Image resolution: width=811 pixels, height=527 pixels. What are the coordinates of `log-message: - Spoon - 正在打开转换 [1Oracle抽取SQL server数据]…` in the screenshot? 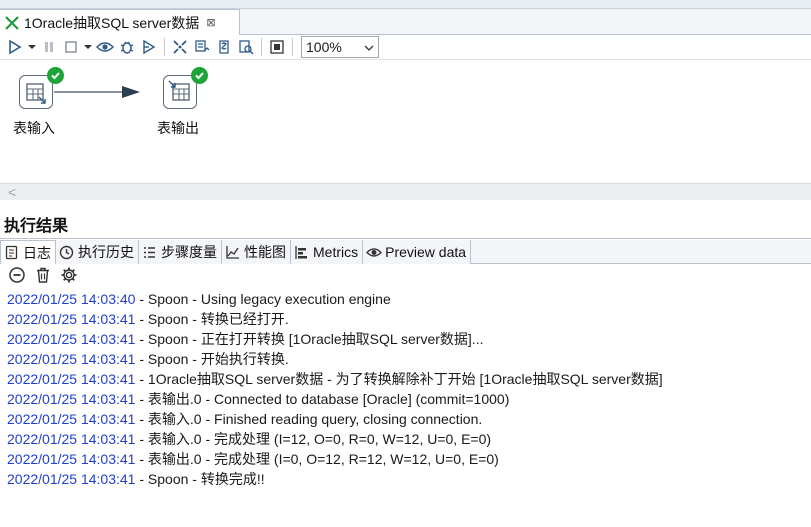 It's located at (309, 339).